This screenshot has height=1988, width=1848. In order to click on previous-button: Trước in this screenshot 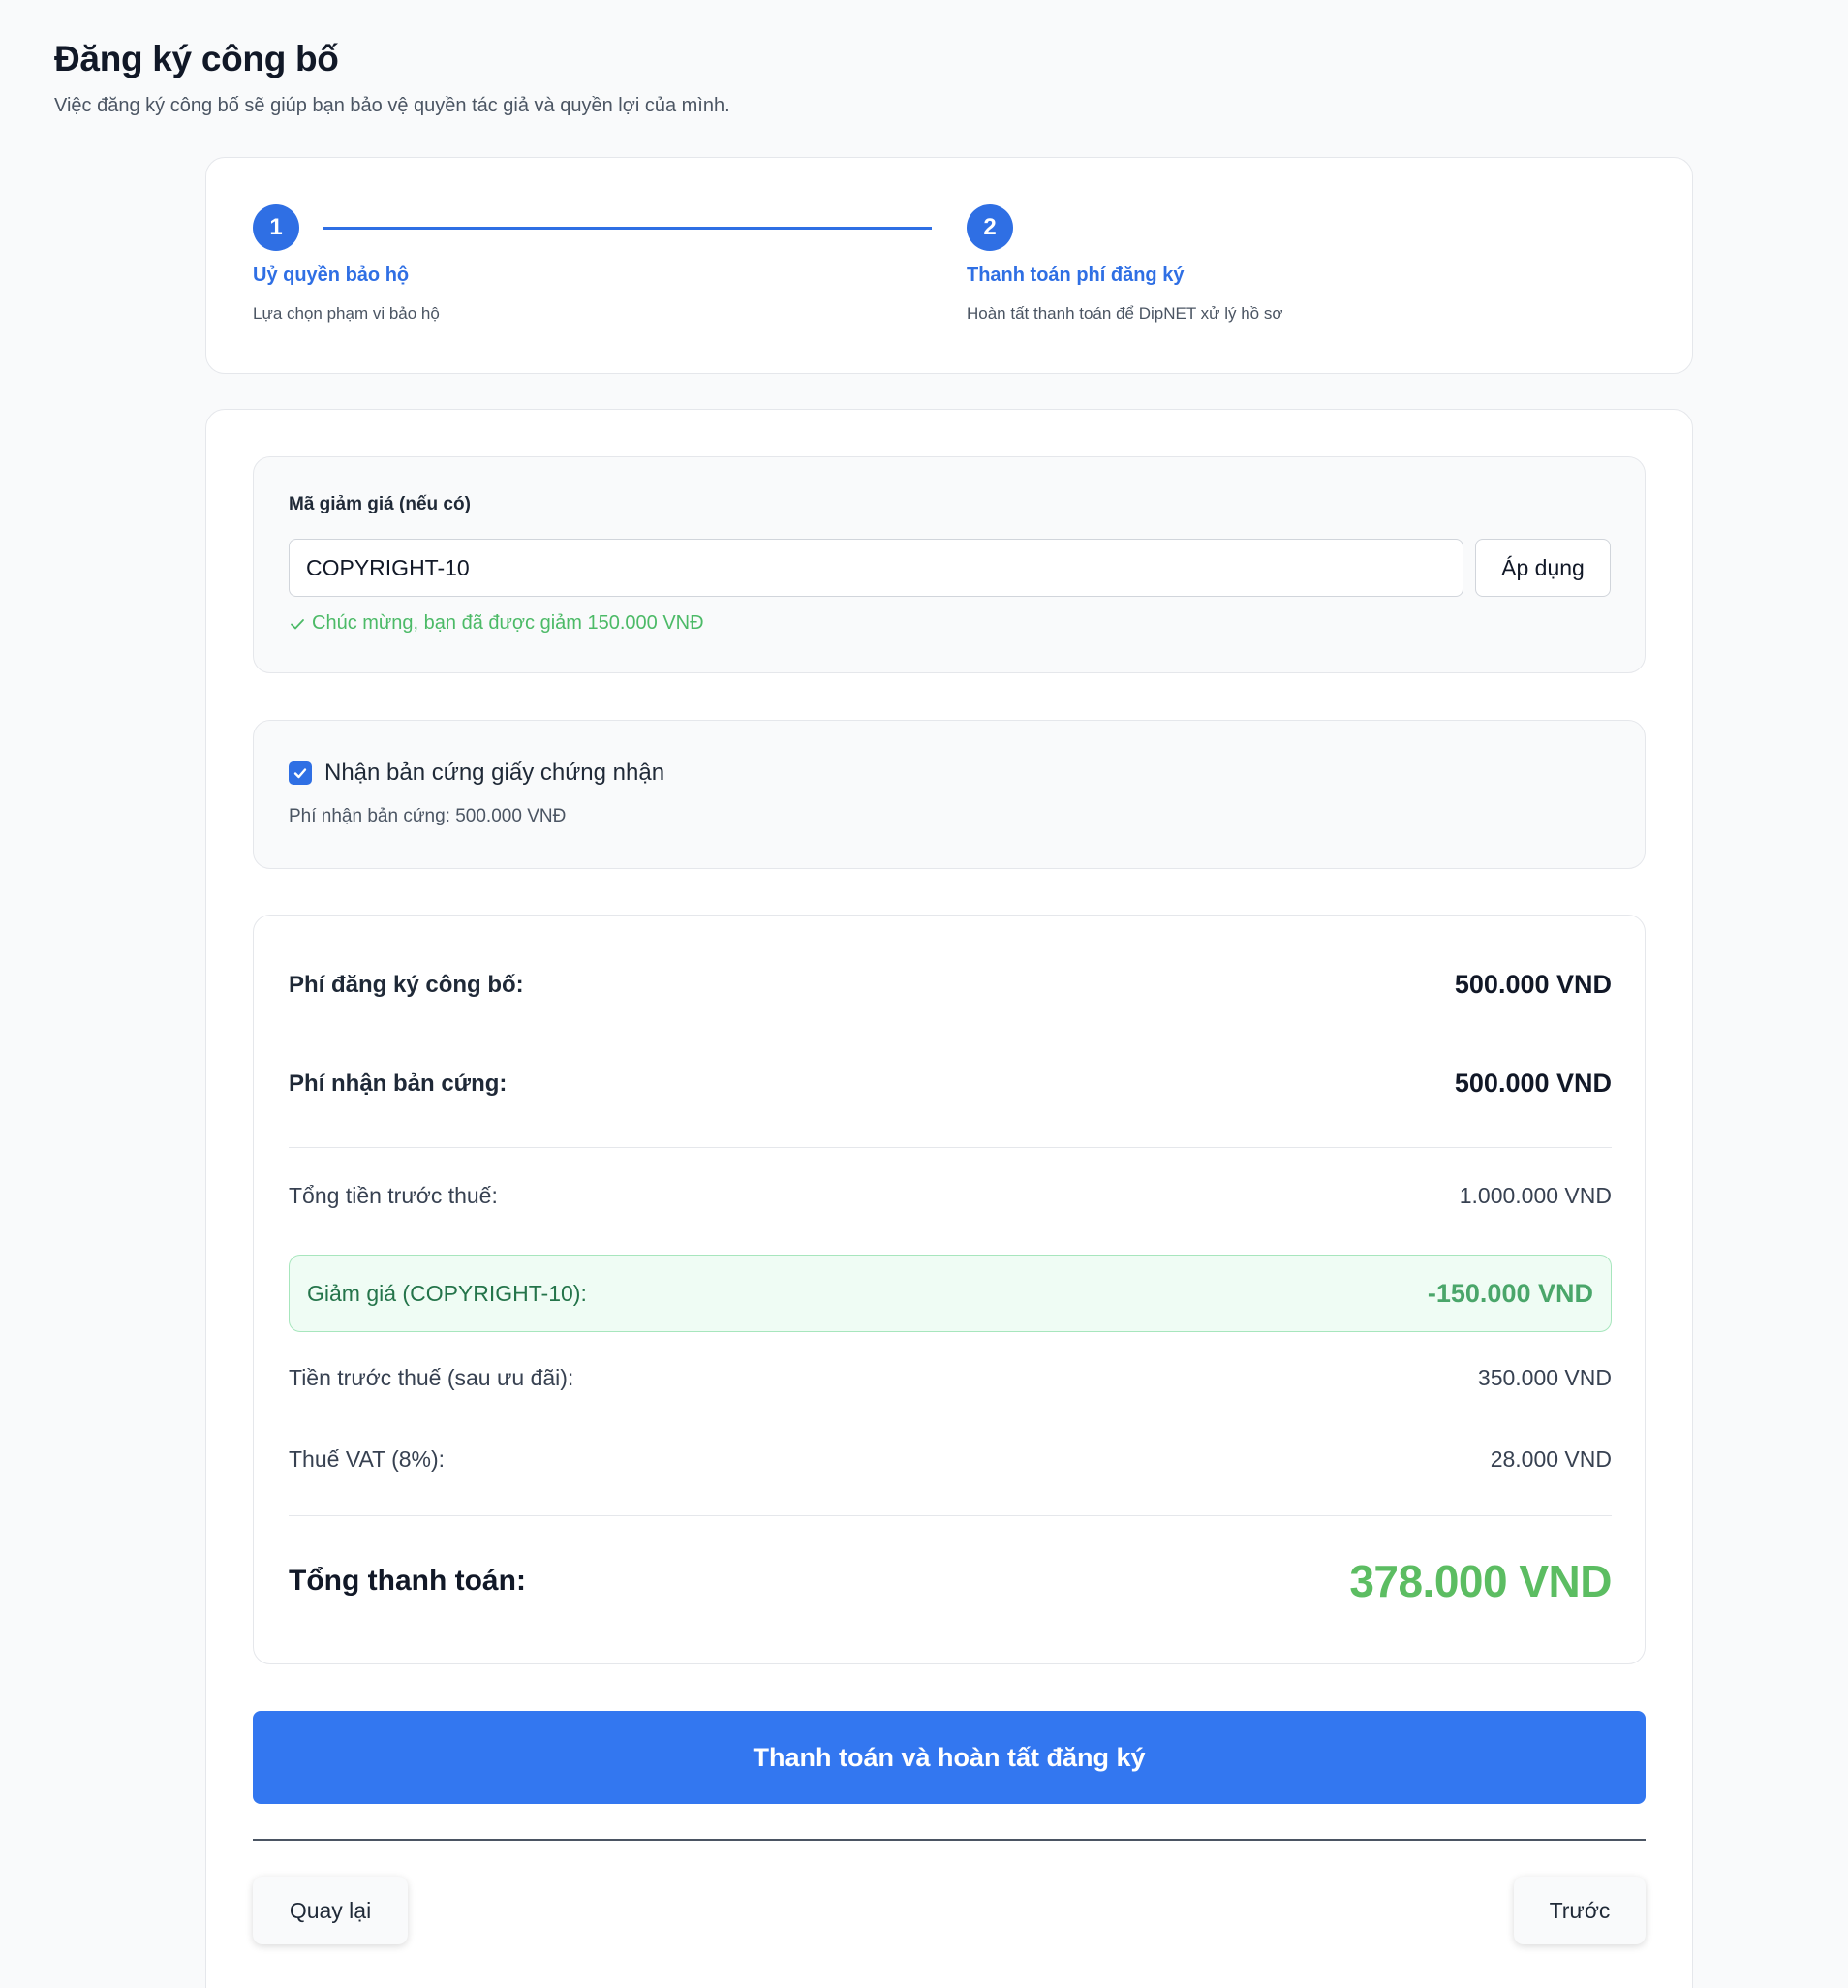, I will do `click(1580, 1910)`.